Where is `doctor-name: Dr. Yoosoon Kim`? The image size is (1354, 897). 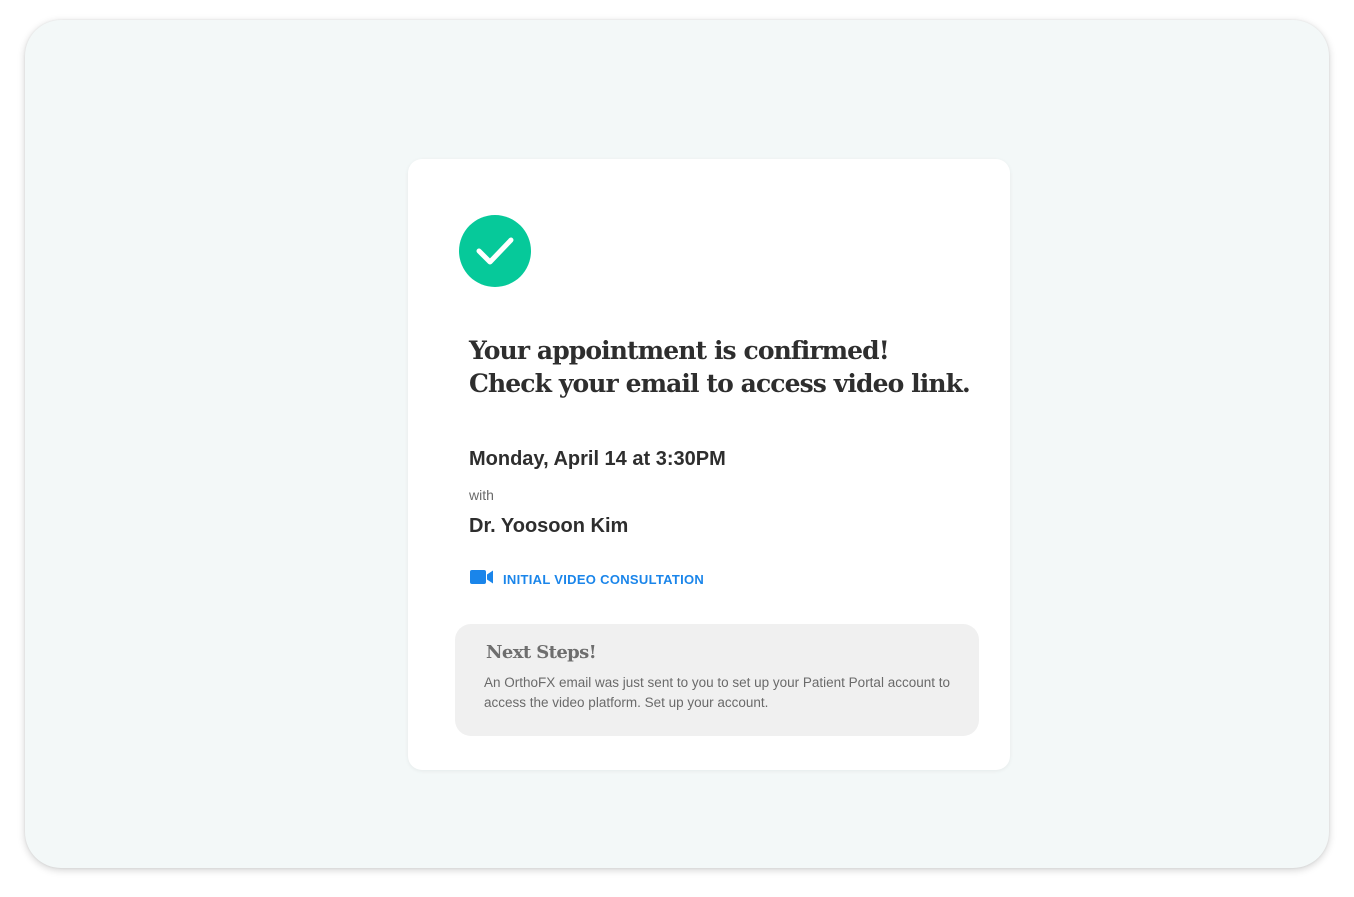
doctor-name: Dr. Yoosoon Kim is located at coordinates (549, 526).